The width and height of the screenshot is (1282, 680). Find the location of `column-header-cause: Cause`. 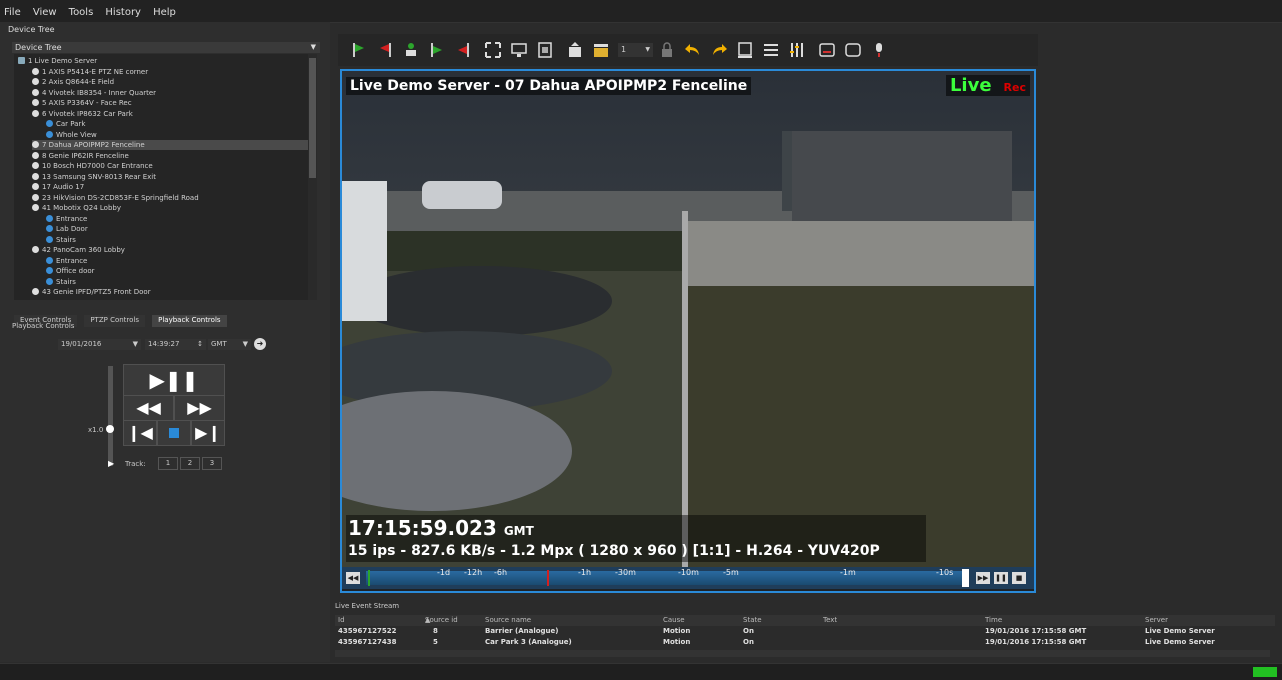

column-header-cause: Cause is located at coordinates (674, 620).